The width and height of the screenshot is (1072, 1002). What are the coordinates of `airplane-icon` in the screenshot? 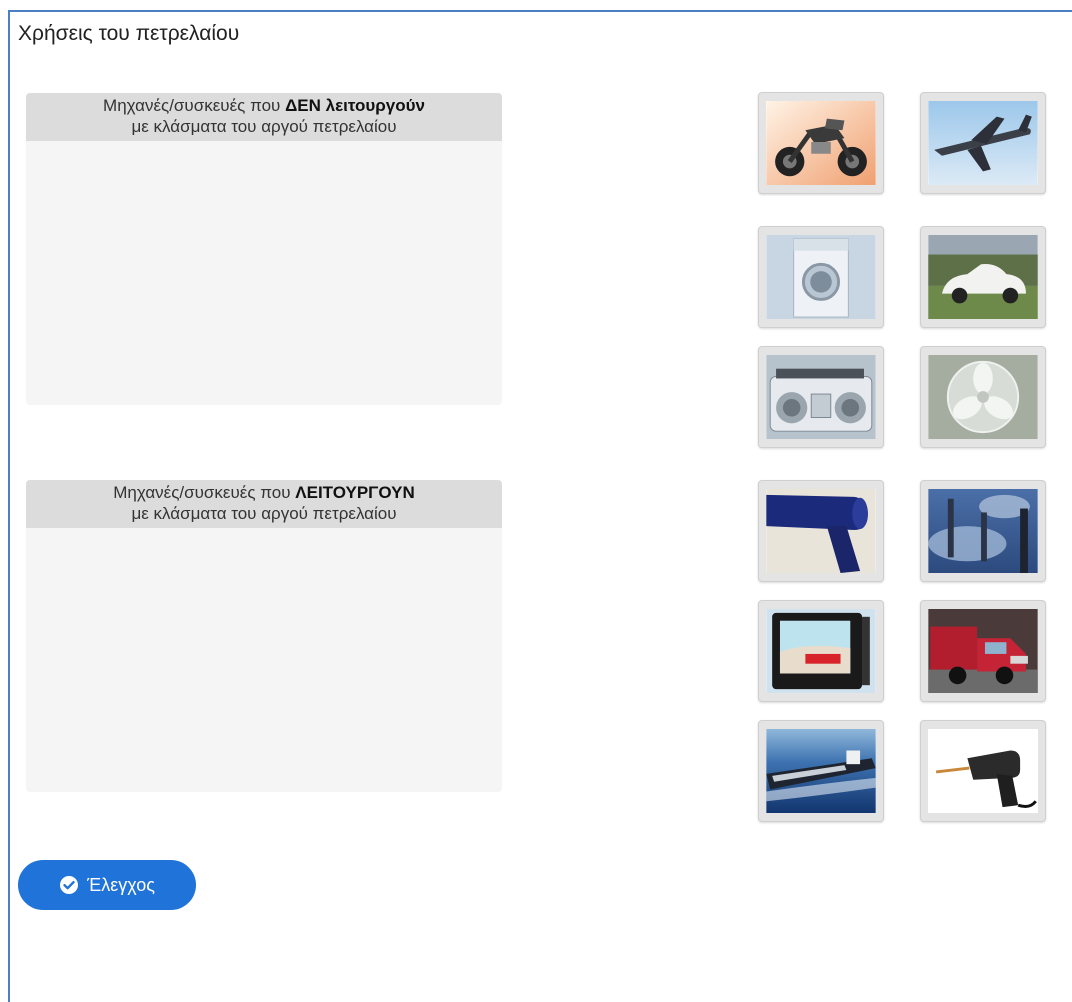 It's located at (983, 143).